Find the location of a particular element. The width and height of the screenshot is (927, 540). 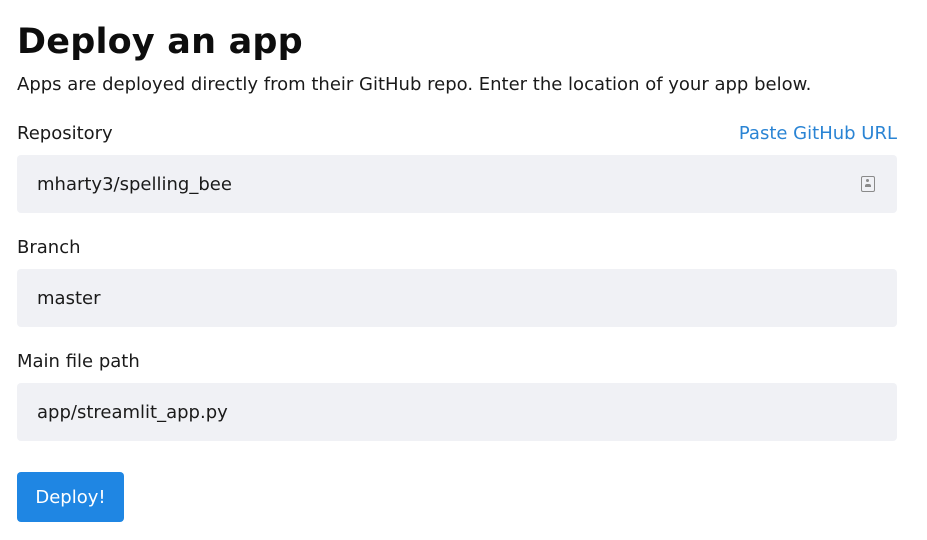

main-file-path-label: Main file path is located at coordinates (78, 361).